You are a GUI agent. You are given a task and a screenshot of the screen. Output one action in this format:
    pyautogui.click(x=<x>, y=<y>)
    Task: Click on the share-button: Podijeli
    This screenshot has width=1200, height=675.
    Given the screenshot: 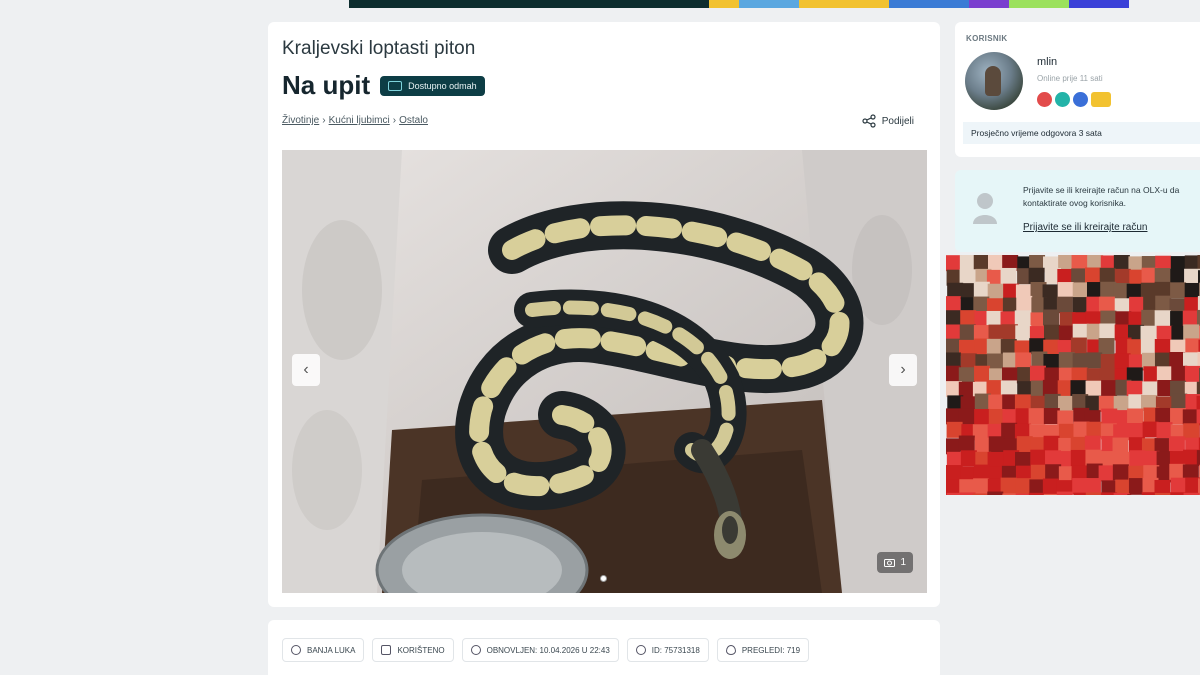 What is the action you would take?
    pyautogui.click(x=888, y=121)
    